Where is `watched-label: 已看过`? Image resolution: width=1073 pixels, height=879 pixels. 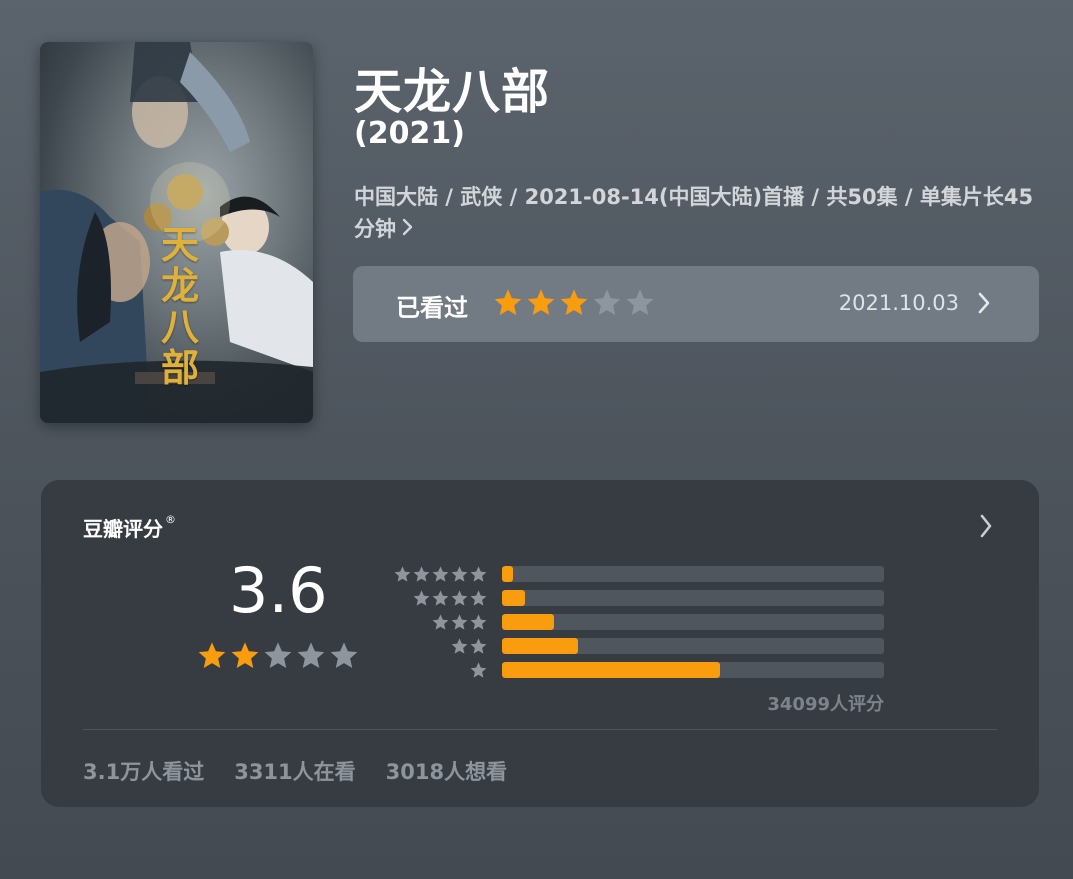 watched-label: 已看过 is located at coordinates (432, 308).